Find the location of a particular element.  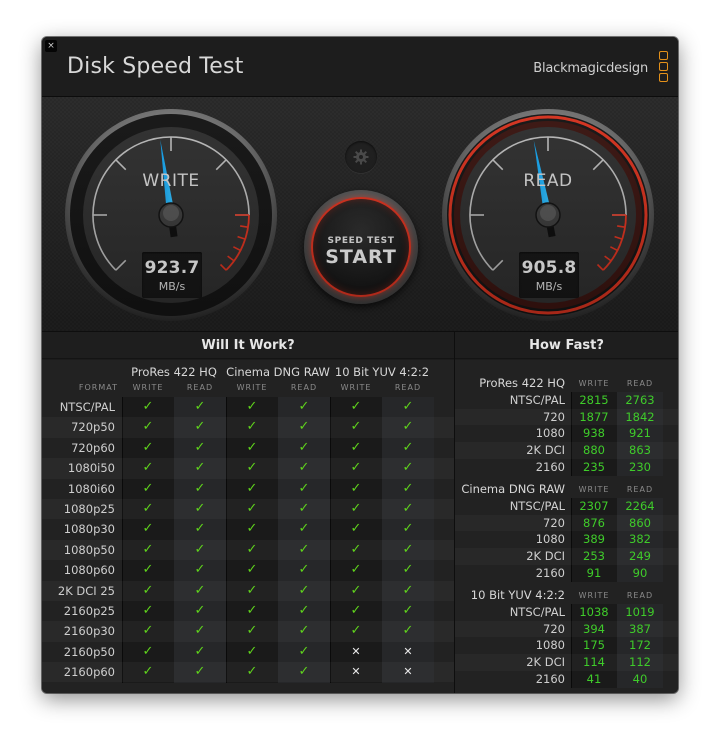

write-fps-value: 876 is located at coordinates (594, 522).